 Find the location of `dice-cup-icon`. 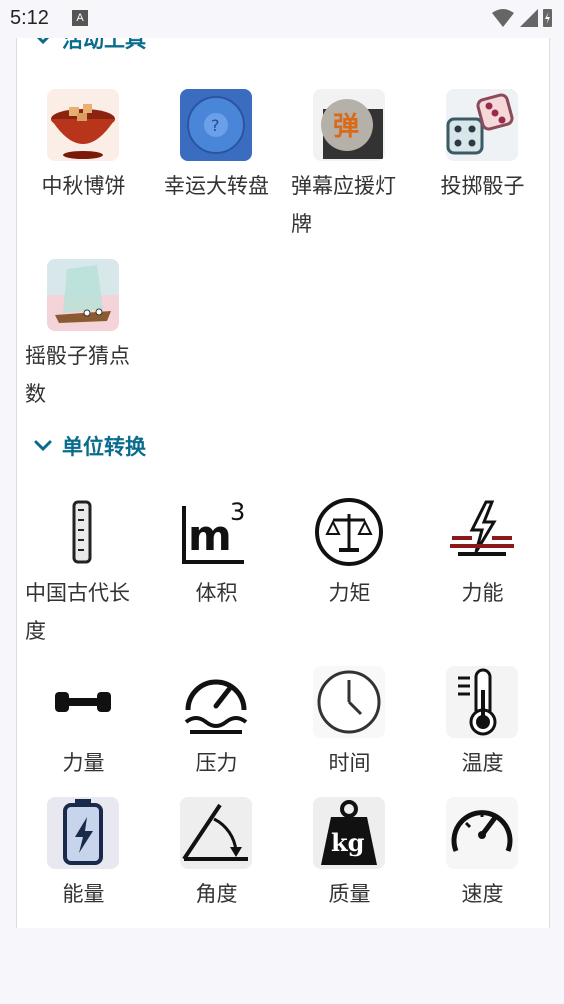

dice-cup-icon is located at coordinates (83, 295).